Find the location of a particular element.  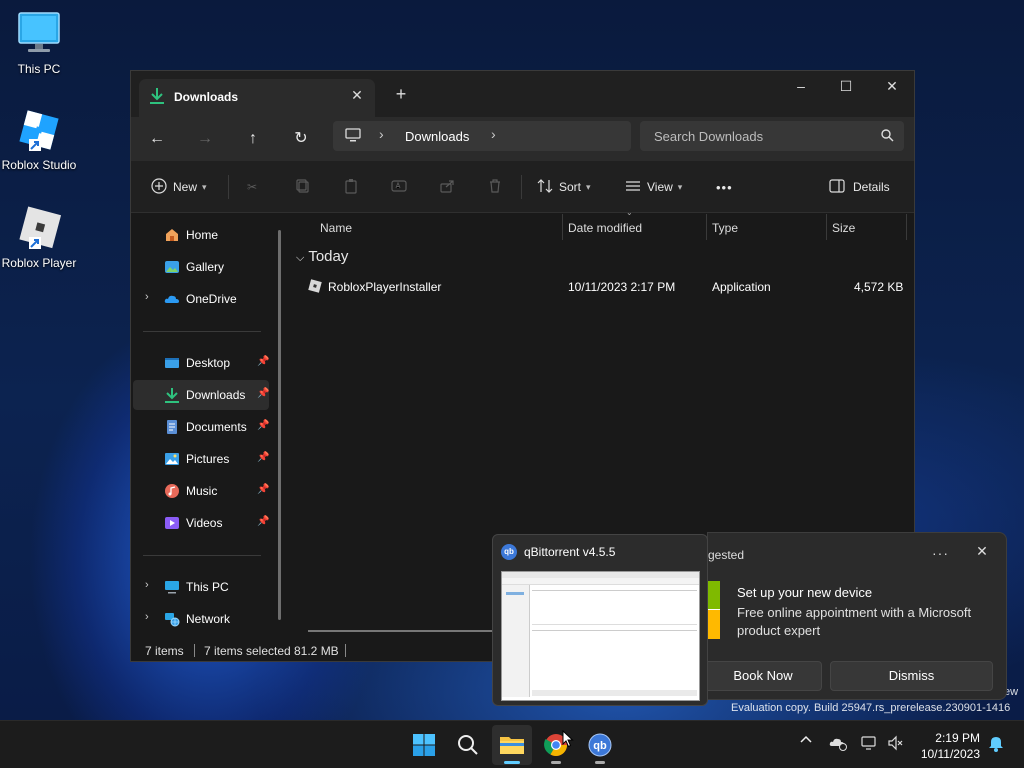

column-header-name: Name is located at coordinates (336, 228).